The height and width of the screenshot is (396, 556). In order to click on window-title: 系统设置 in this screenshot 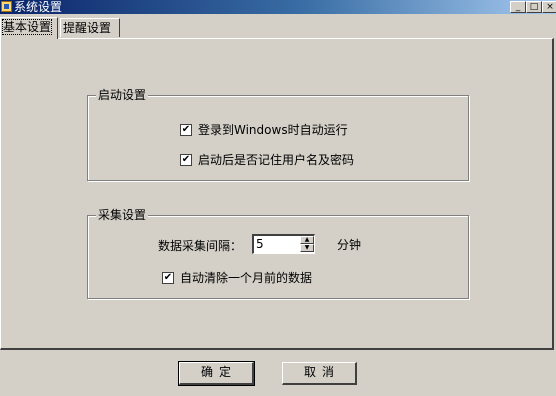, I will do `click(38, 7)`.